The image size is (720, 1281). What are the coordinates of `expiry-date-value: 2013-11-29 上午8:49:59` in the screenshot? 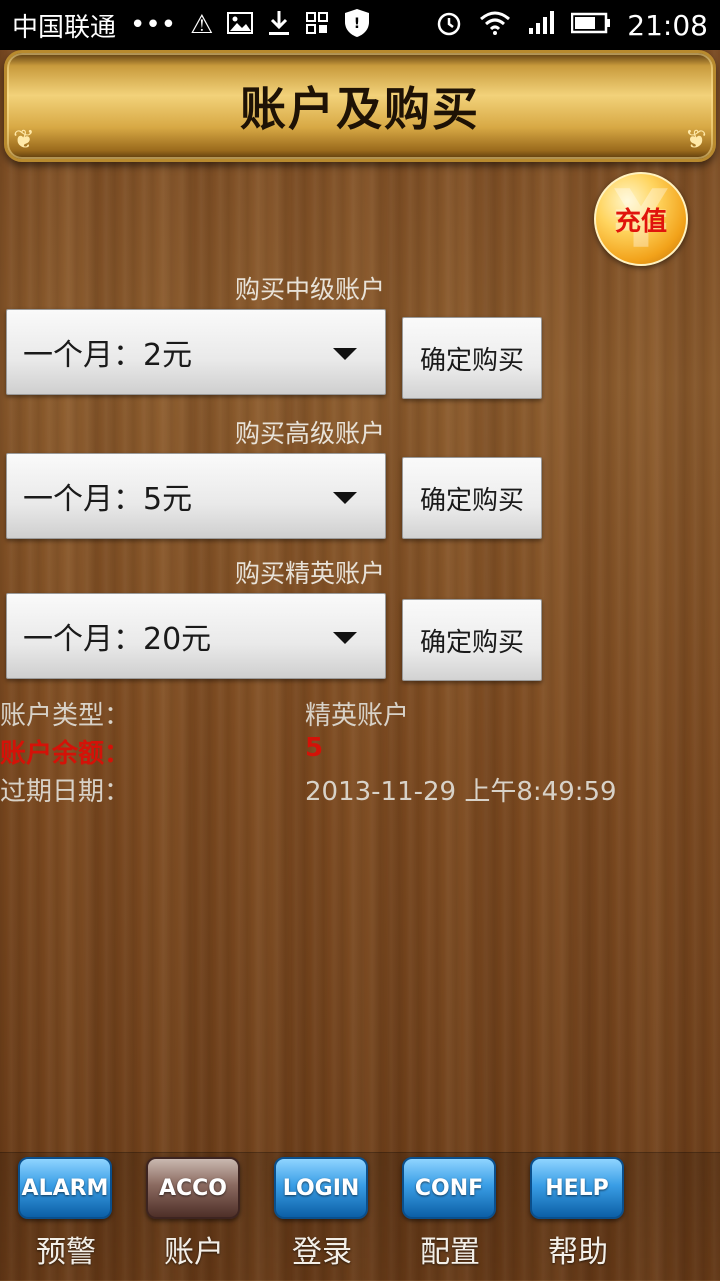 It's located at (461, 792).